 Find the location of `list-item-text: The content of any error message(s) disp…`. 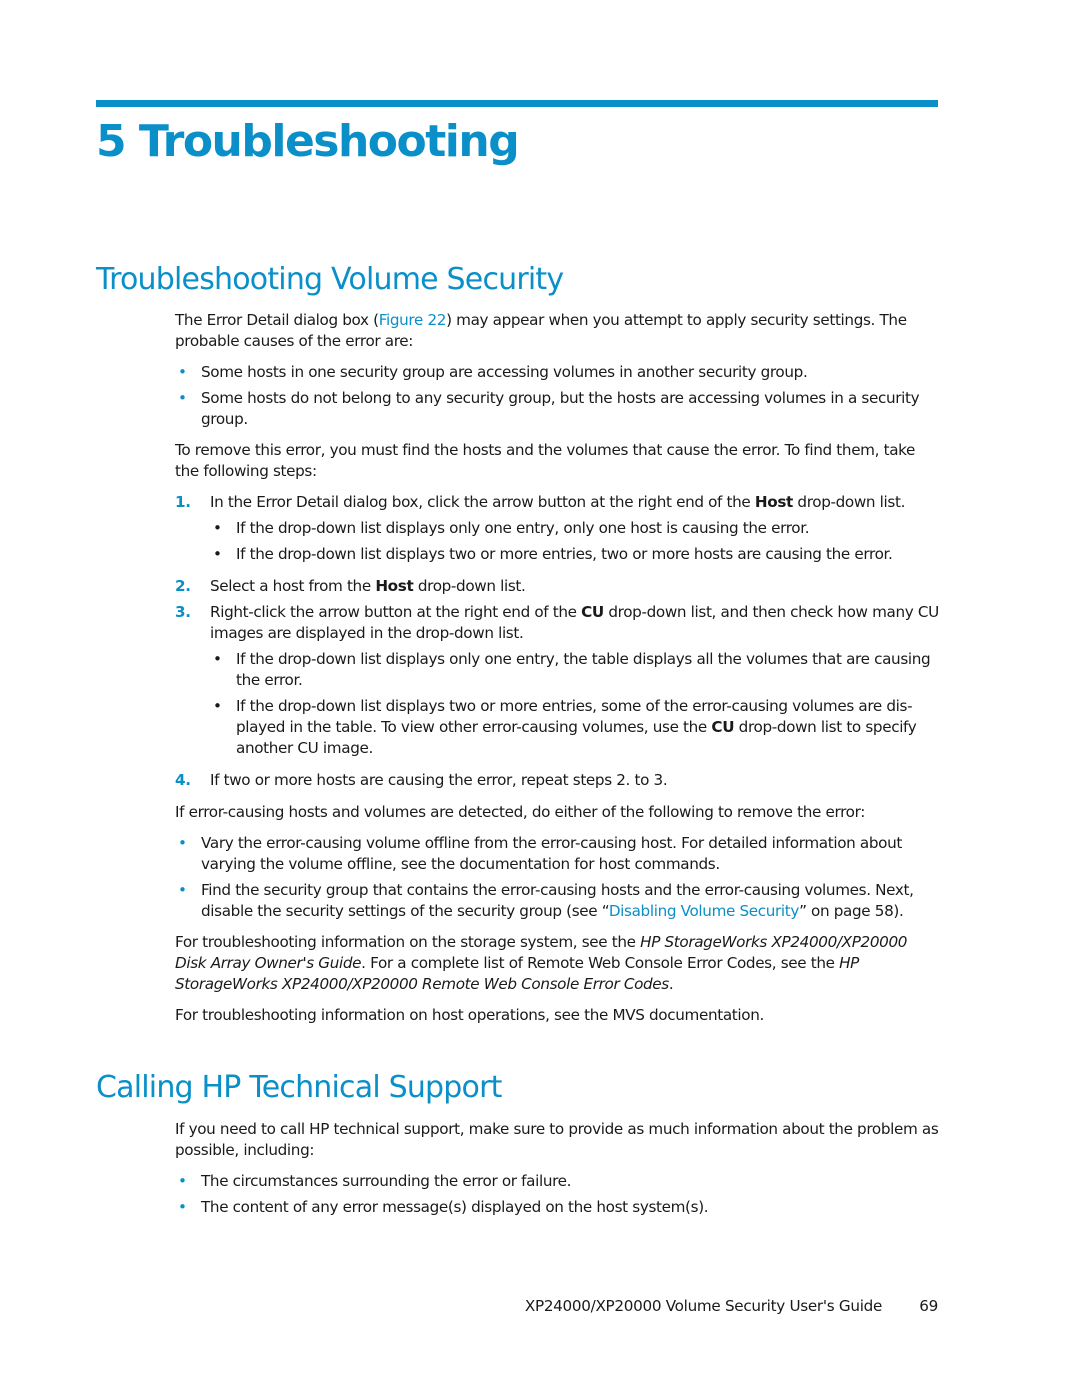

list-item-text: The content of any error message(s) disp… is located at coordinates (455, 1207).